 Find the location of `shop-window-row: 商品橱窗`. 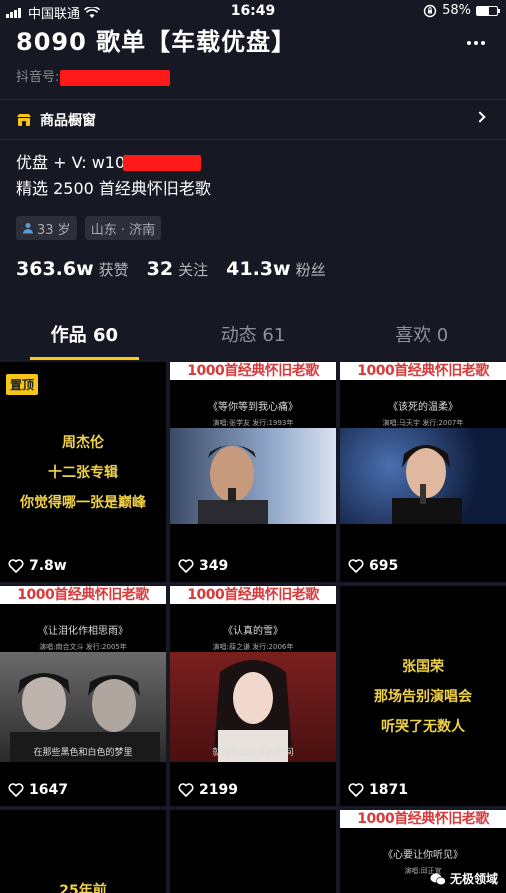

shop-window-row: 商品橱窗 is located at coordinates (253, 120).